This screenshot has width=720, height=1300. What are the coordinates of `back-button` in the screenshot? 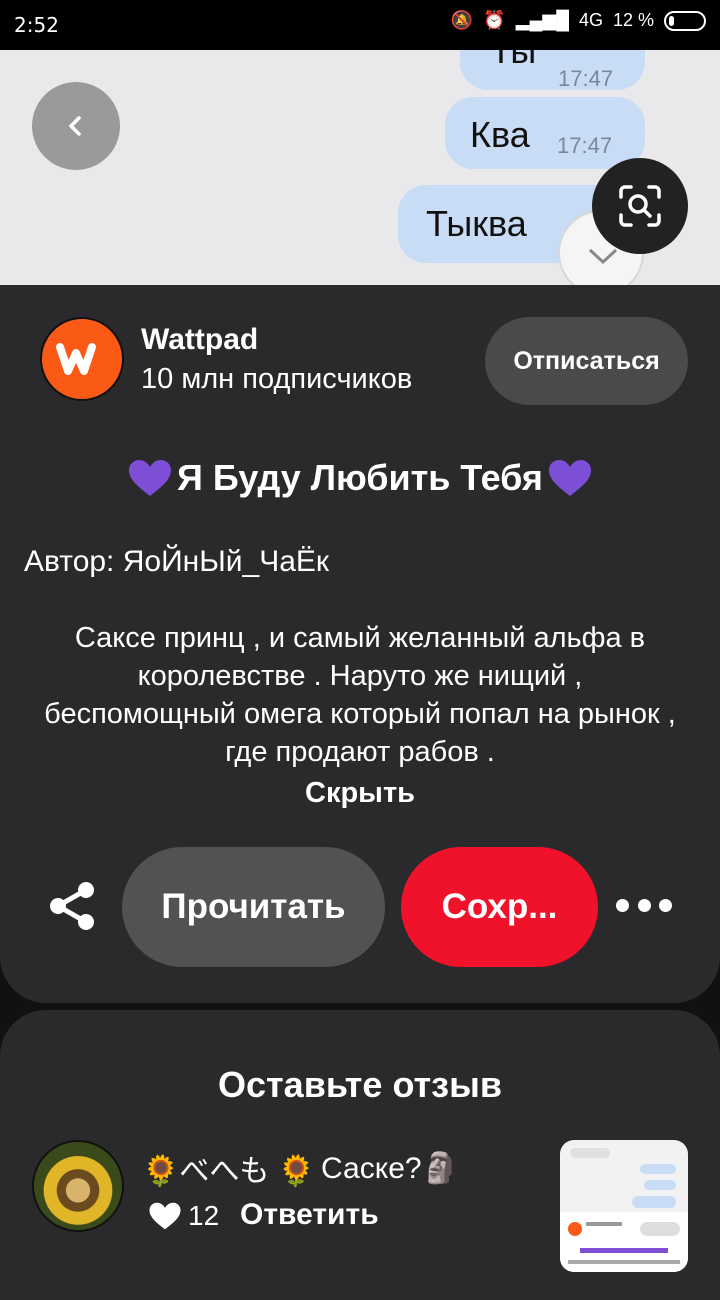 It's located at (76, 126).